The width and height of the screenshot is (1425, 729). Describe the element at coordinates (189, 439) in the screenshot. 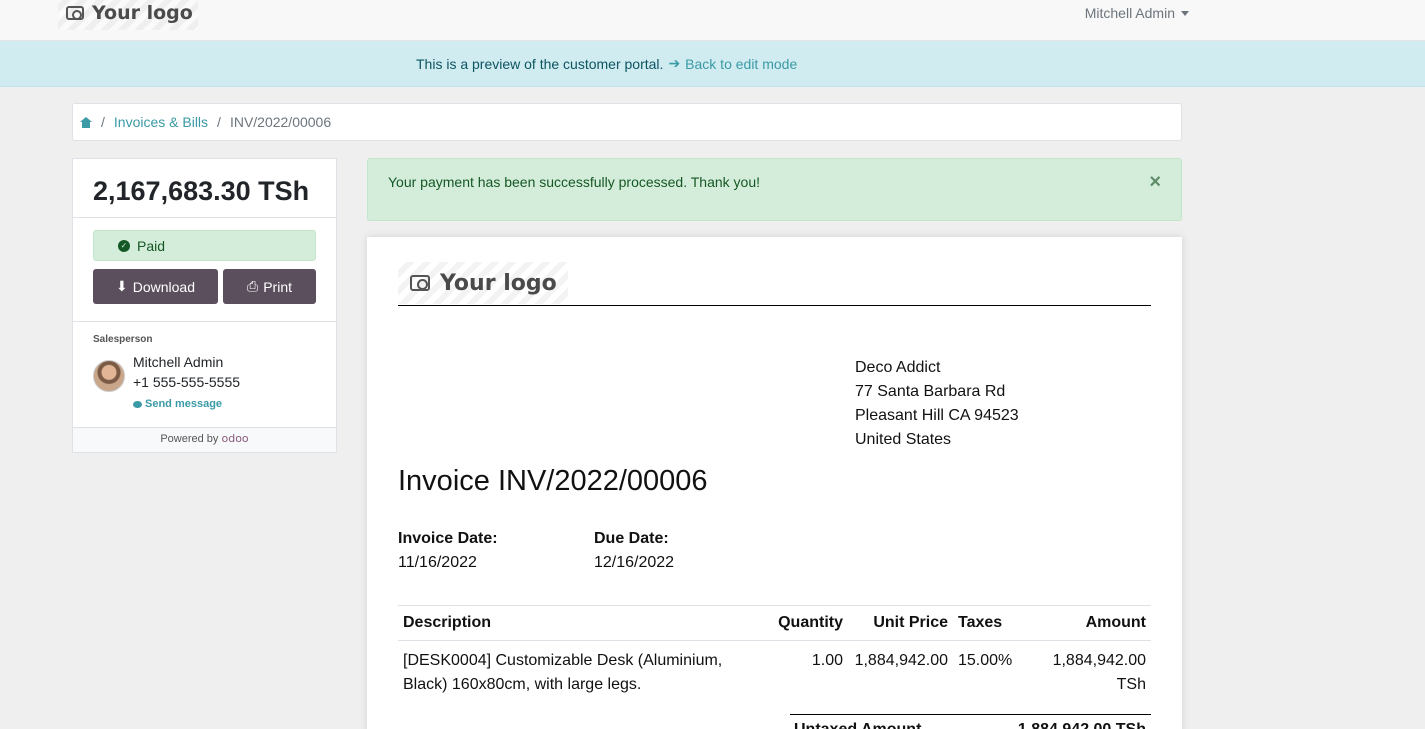

I see `powered-by-label: Powered by` at that location.